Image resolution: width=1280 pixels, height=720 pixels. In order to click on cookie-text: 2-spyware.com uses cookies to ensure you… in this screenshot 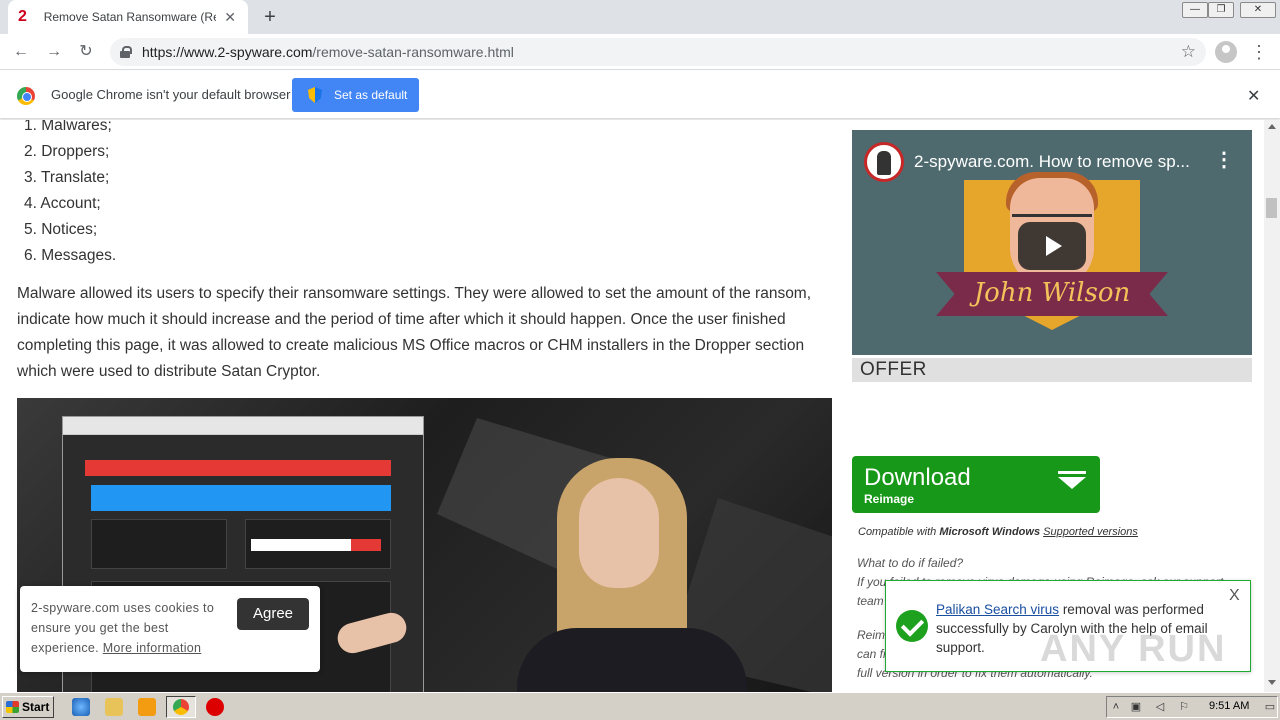, I will do `click(123, 628)`.